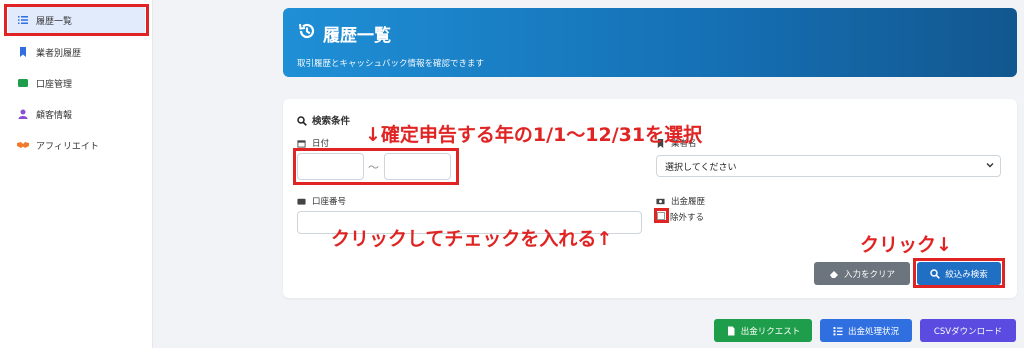 The image size is (1024, 348). I want to click on sidebar-item-label: アフィリエイト, so click(67, 146).